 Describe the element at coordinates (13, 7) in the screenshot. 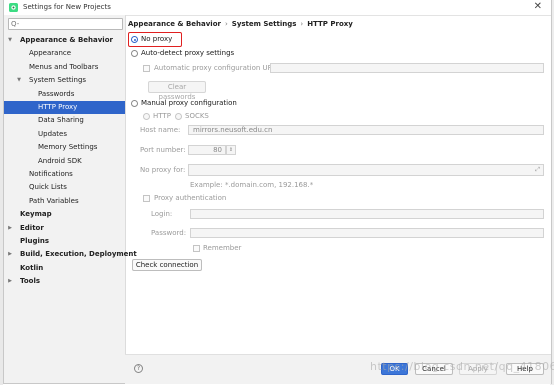

I see `android-studio-icon` at that location.